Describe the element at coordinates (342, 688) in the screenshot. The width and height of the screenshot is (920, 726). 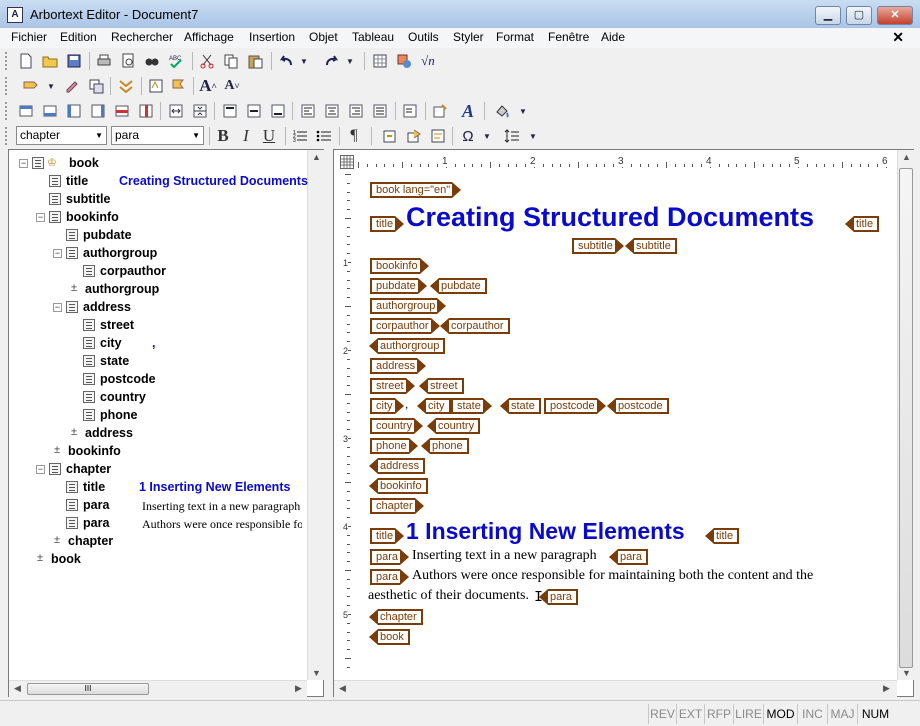
I see `scroll-left-icon: ◀` at that location.